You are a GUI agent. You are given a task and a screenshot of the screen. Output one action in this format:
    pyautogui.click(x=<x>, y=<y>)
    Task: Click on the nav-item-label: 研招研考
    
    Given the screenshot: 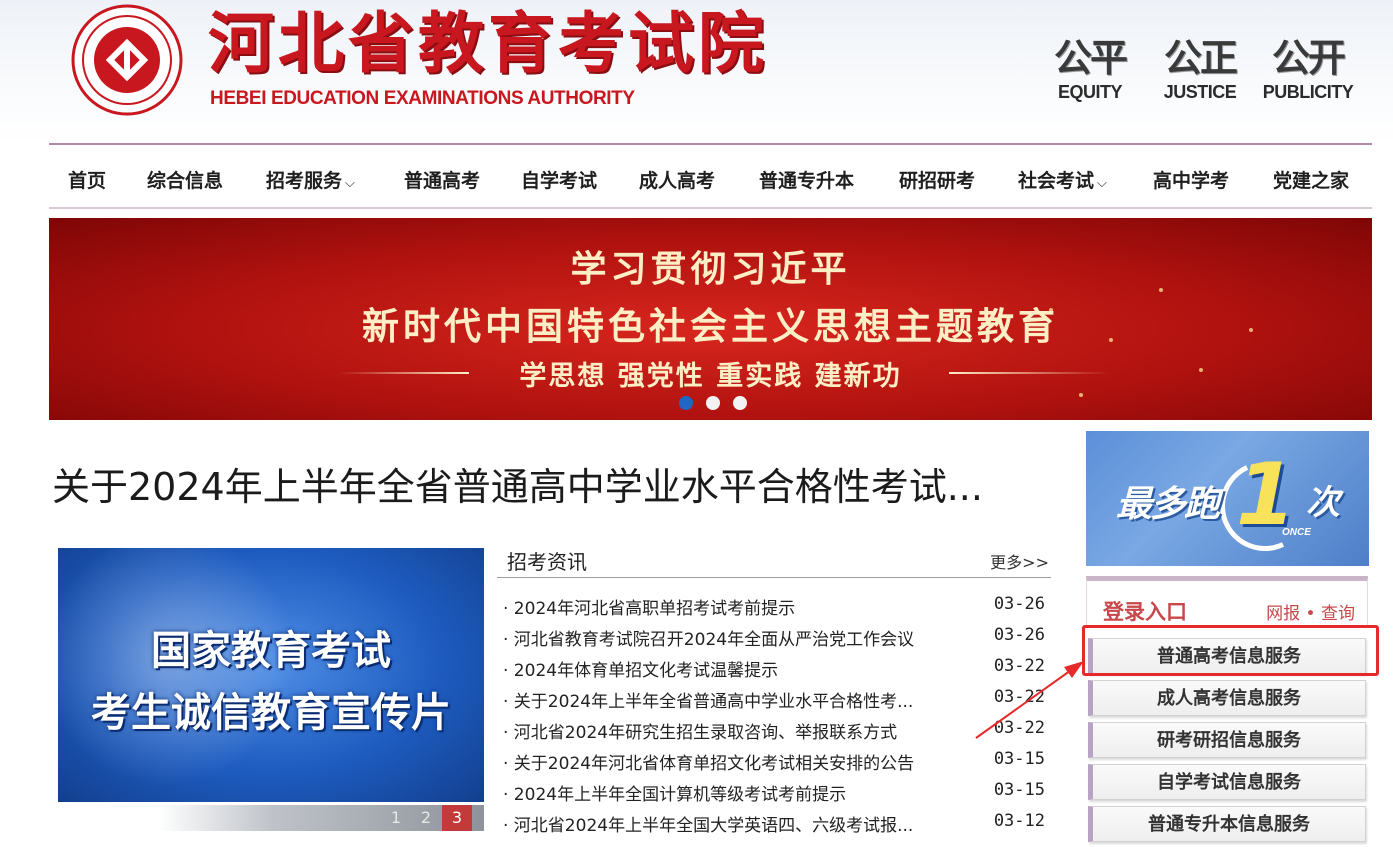 What is the action you would take?
    pyautogui.click(x=937, y=181)
    